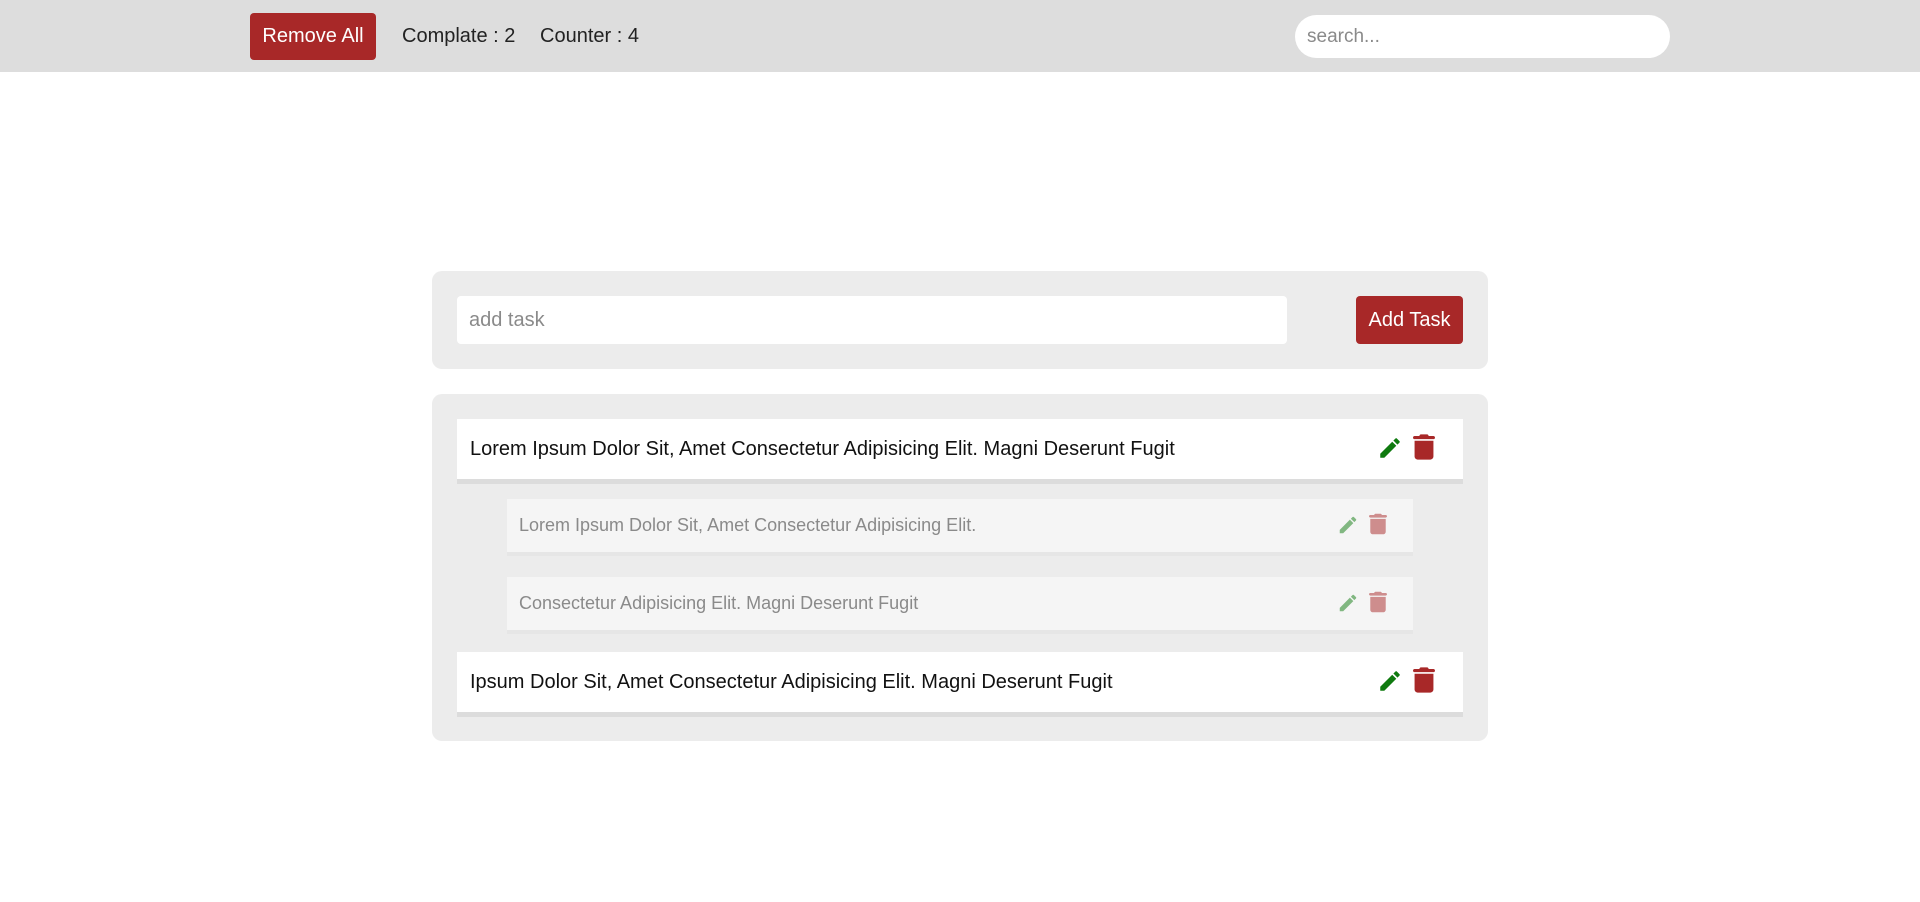  What do you see at coordinates (960, 36) in the screenshot?
I see `top-bar: Remove All Complate : 2 Counter : 4` at bounding box center [960, 36].